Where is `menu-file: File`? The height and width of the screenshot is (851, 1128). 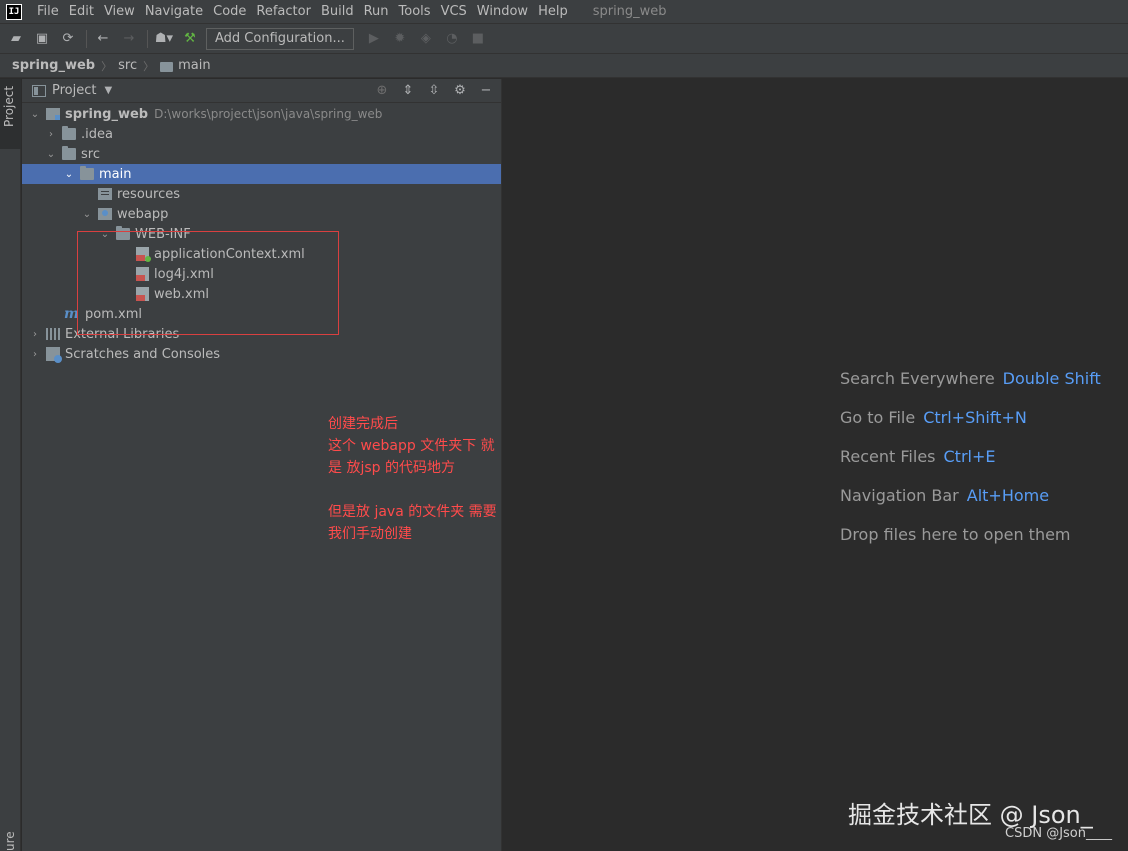 menu-file: File is located at coordinates (48, 11).